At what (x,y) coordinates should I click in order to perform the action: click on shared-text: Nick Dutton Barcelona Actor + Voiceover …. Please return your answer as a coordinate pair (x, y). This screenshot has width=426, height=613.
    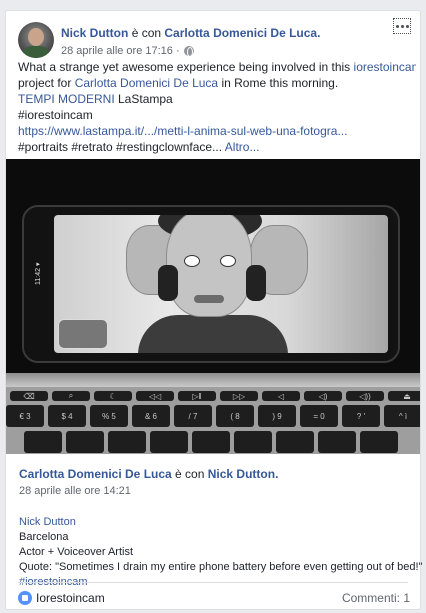
    Looking at the image, I should click on (221, 552).